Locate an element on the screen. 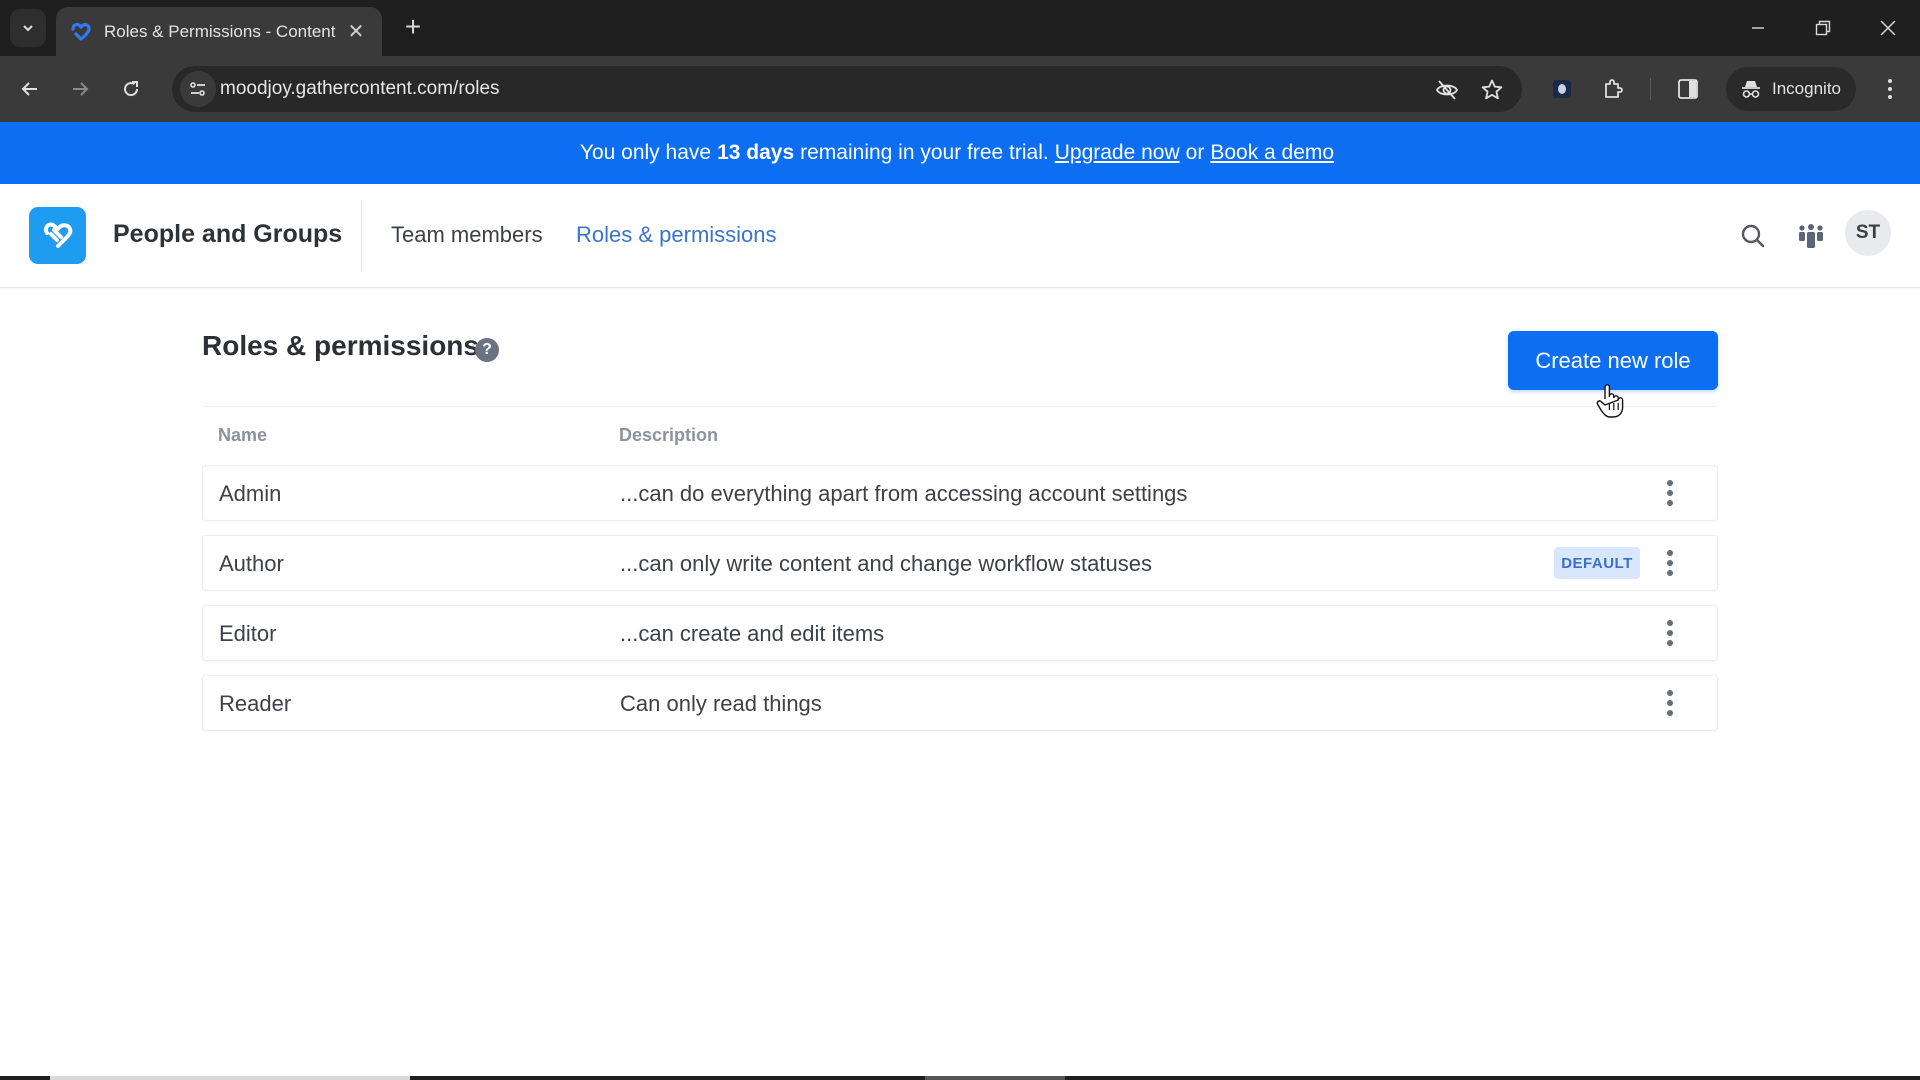  column-header-name: Name is located at coordinates (243, 435).